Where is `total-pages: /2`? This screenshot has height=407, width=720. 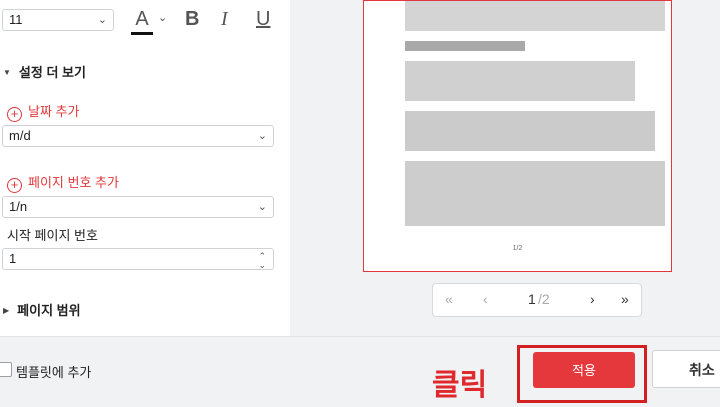 total-pages: /2 is located at coordinates (544, 299).